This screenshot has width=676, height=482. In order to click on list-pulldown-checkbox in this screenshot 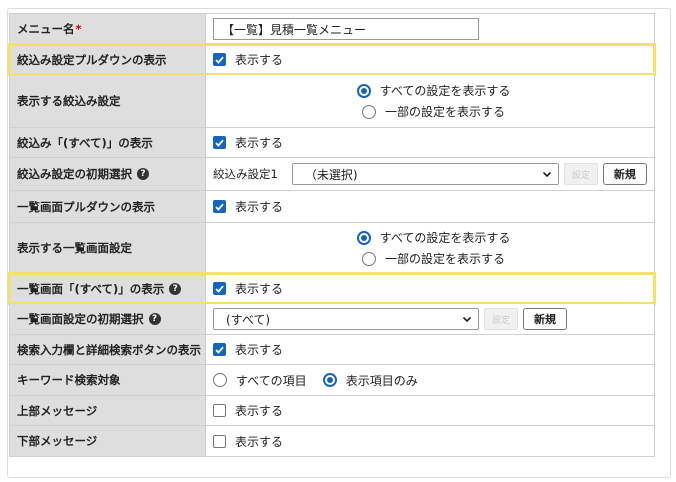, I will do `click(219, 206)`.